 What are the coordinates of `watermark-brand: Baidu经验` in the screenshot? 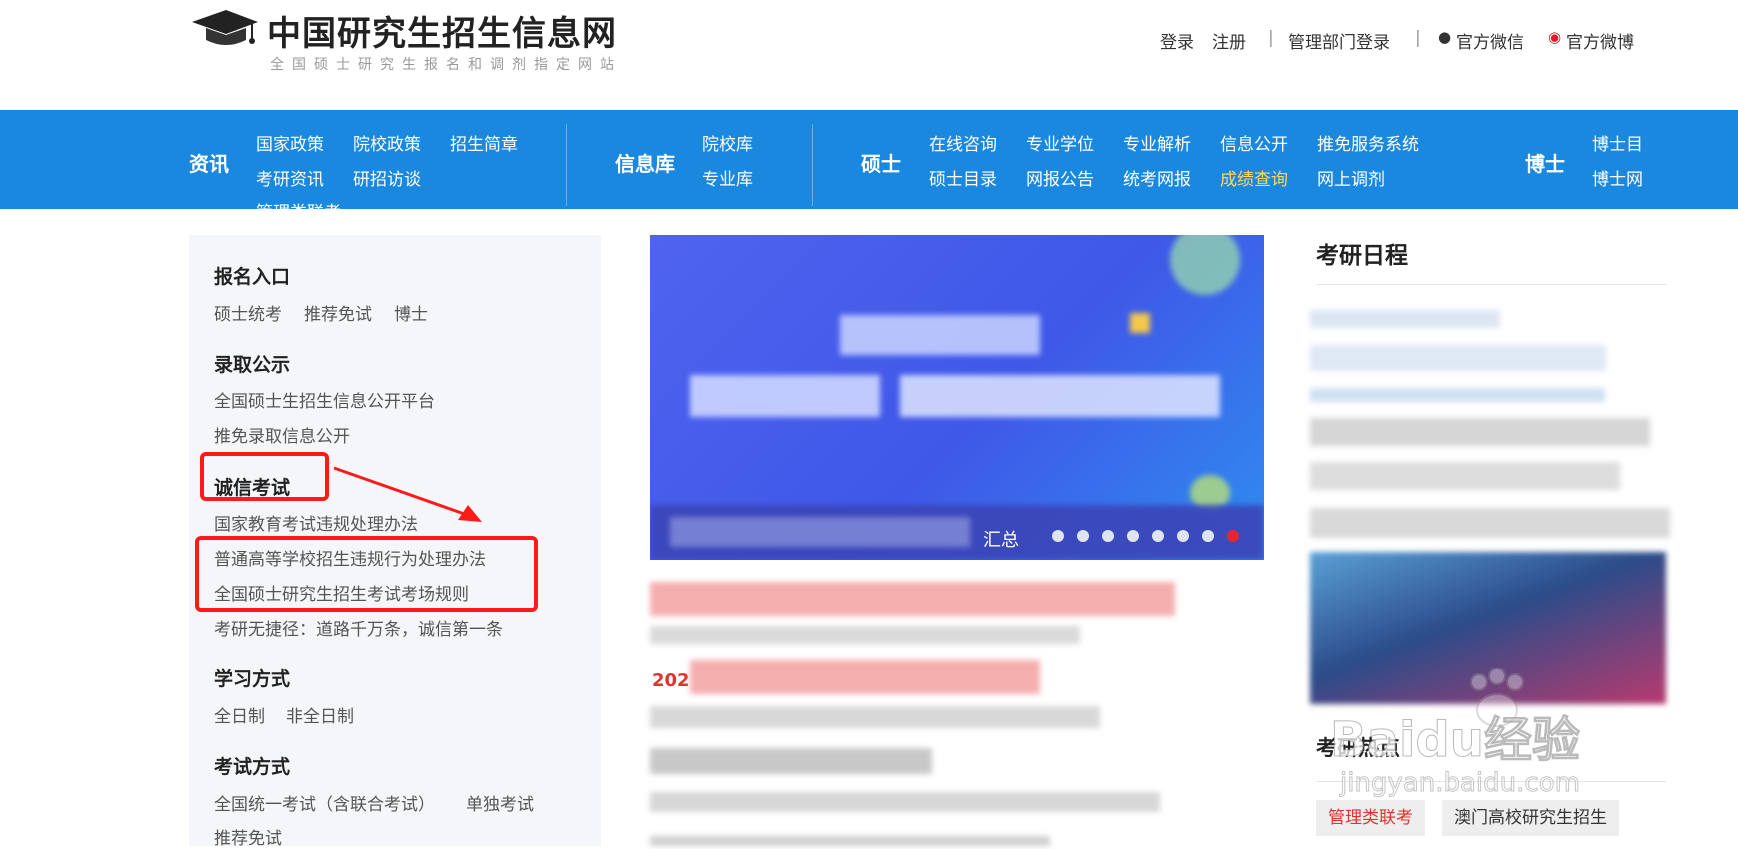 It's located at (1455, 740).